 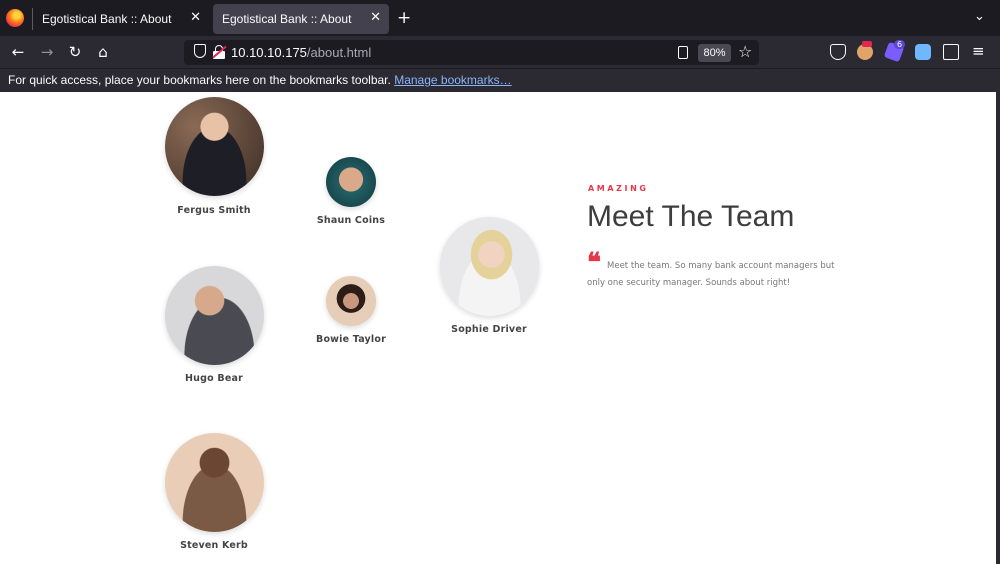 I want to click on pocket-icon, so click(x=838, y=52).